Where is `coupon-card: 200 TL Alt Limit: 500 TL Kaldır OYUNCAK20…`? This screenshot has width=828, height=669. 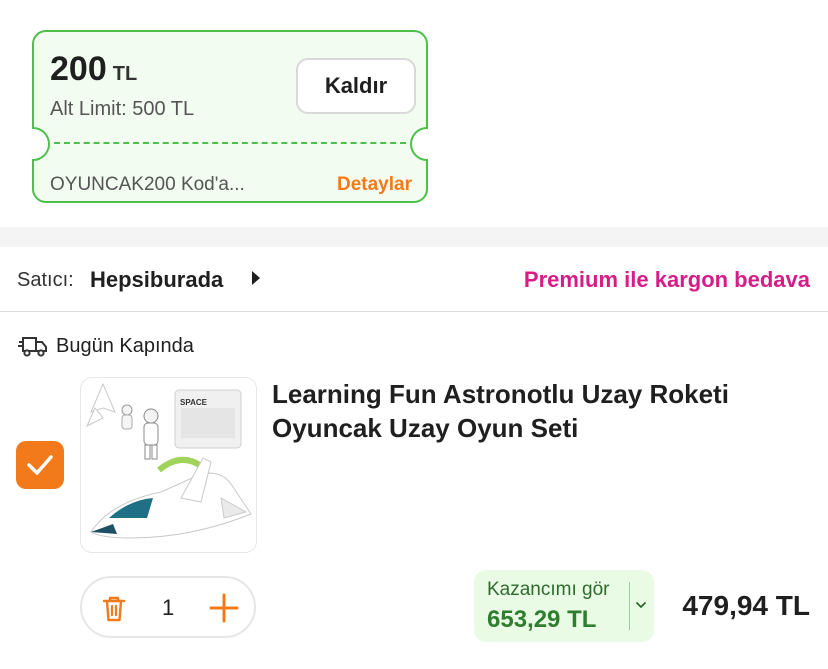 coupon-card: 200 TL Alt Limit: 500 TL Kaldır OYUNCAK20… is located at coordinates (230, 116).